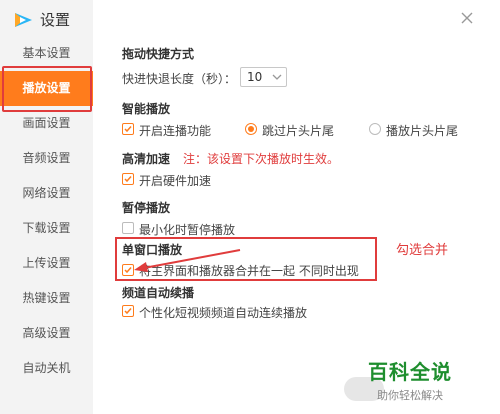 The image size is (500, 414). I want to click on sidebar-item-hotkeys: 热键设置, so click(46, 298).